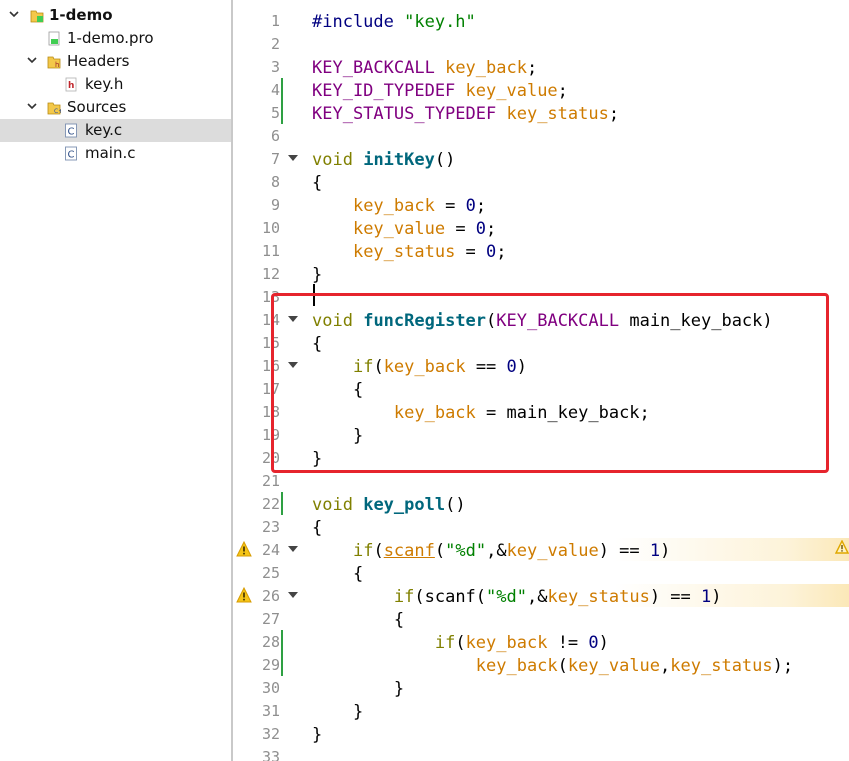  I want to click on code-line-29: 29 key_back(key_value,key_status);, so click(541, 664).